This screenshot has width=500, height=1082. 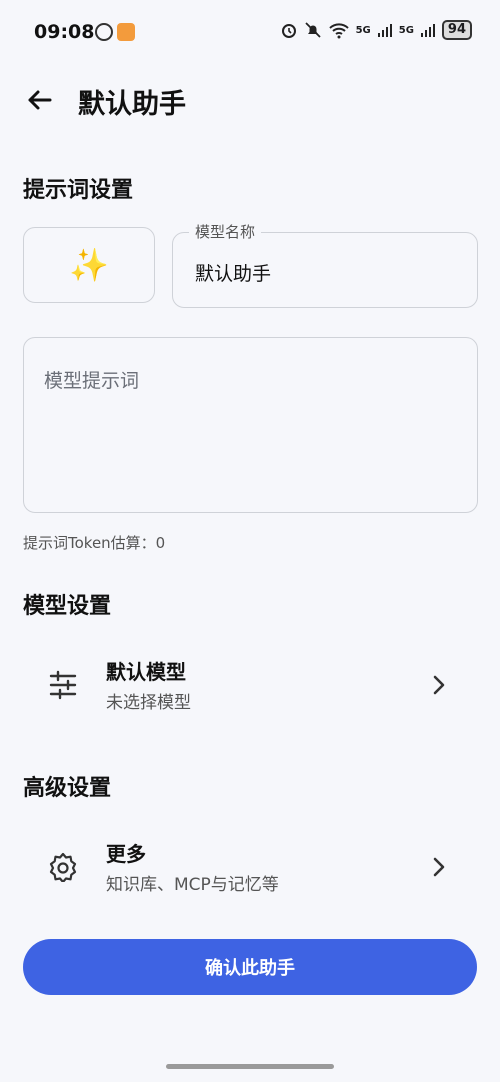 I want to click on network-label-2: 5G, so click(x=406, y=30).